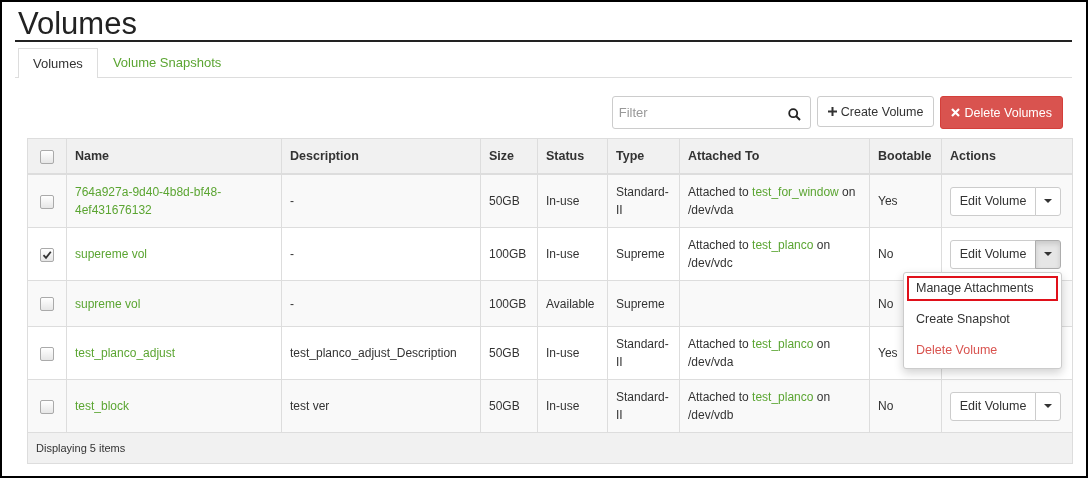 The width and height of the screenshot is (1090, 479). What do you see at coordinates (759, 254) in the screenshot?
I see `attachment-text: Attached to test_planco on /dev/vdc` at bounding box center [759, 254].